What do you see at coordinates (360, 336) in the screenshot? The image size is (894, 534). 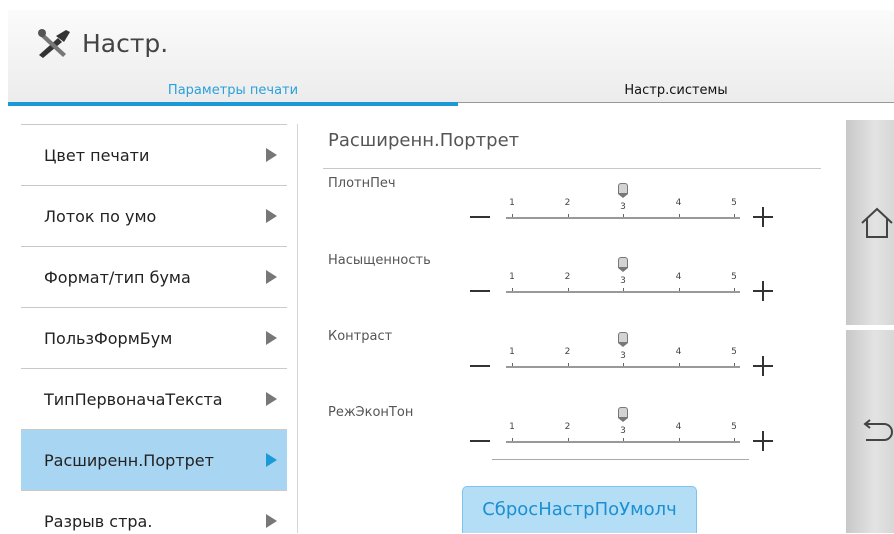 I see `slider-label-contrast: Контраст` at bounding box center [360, 336].